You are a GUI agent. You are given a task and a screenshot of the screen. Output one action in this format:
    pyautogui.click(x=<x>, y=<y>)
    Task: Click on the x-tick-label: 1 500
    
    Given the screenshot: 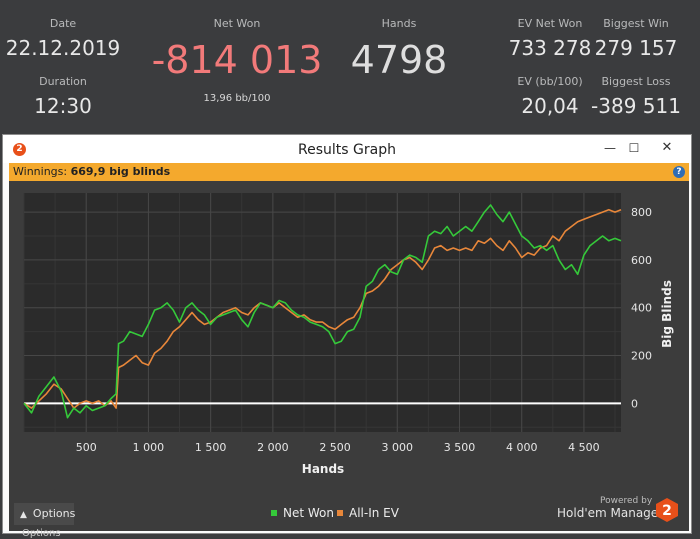 What is the action you would take?
    pyautogui.click(x=211, y=447)
    